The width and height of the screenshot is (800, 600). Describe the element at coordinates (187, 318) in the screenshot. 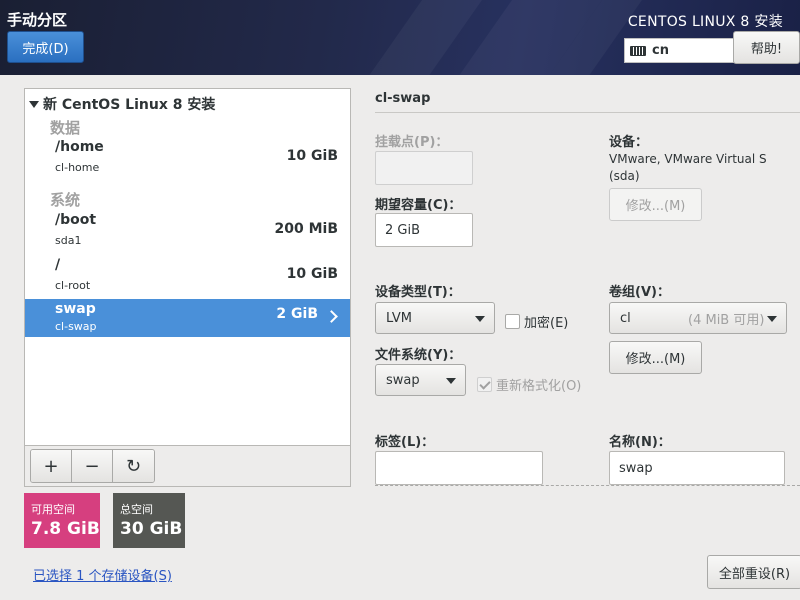

I see `mount-point-row-selected: swap cl-swap 2 GiB` at that location.